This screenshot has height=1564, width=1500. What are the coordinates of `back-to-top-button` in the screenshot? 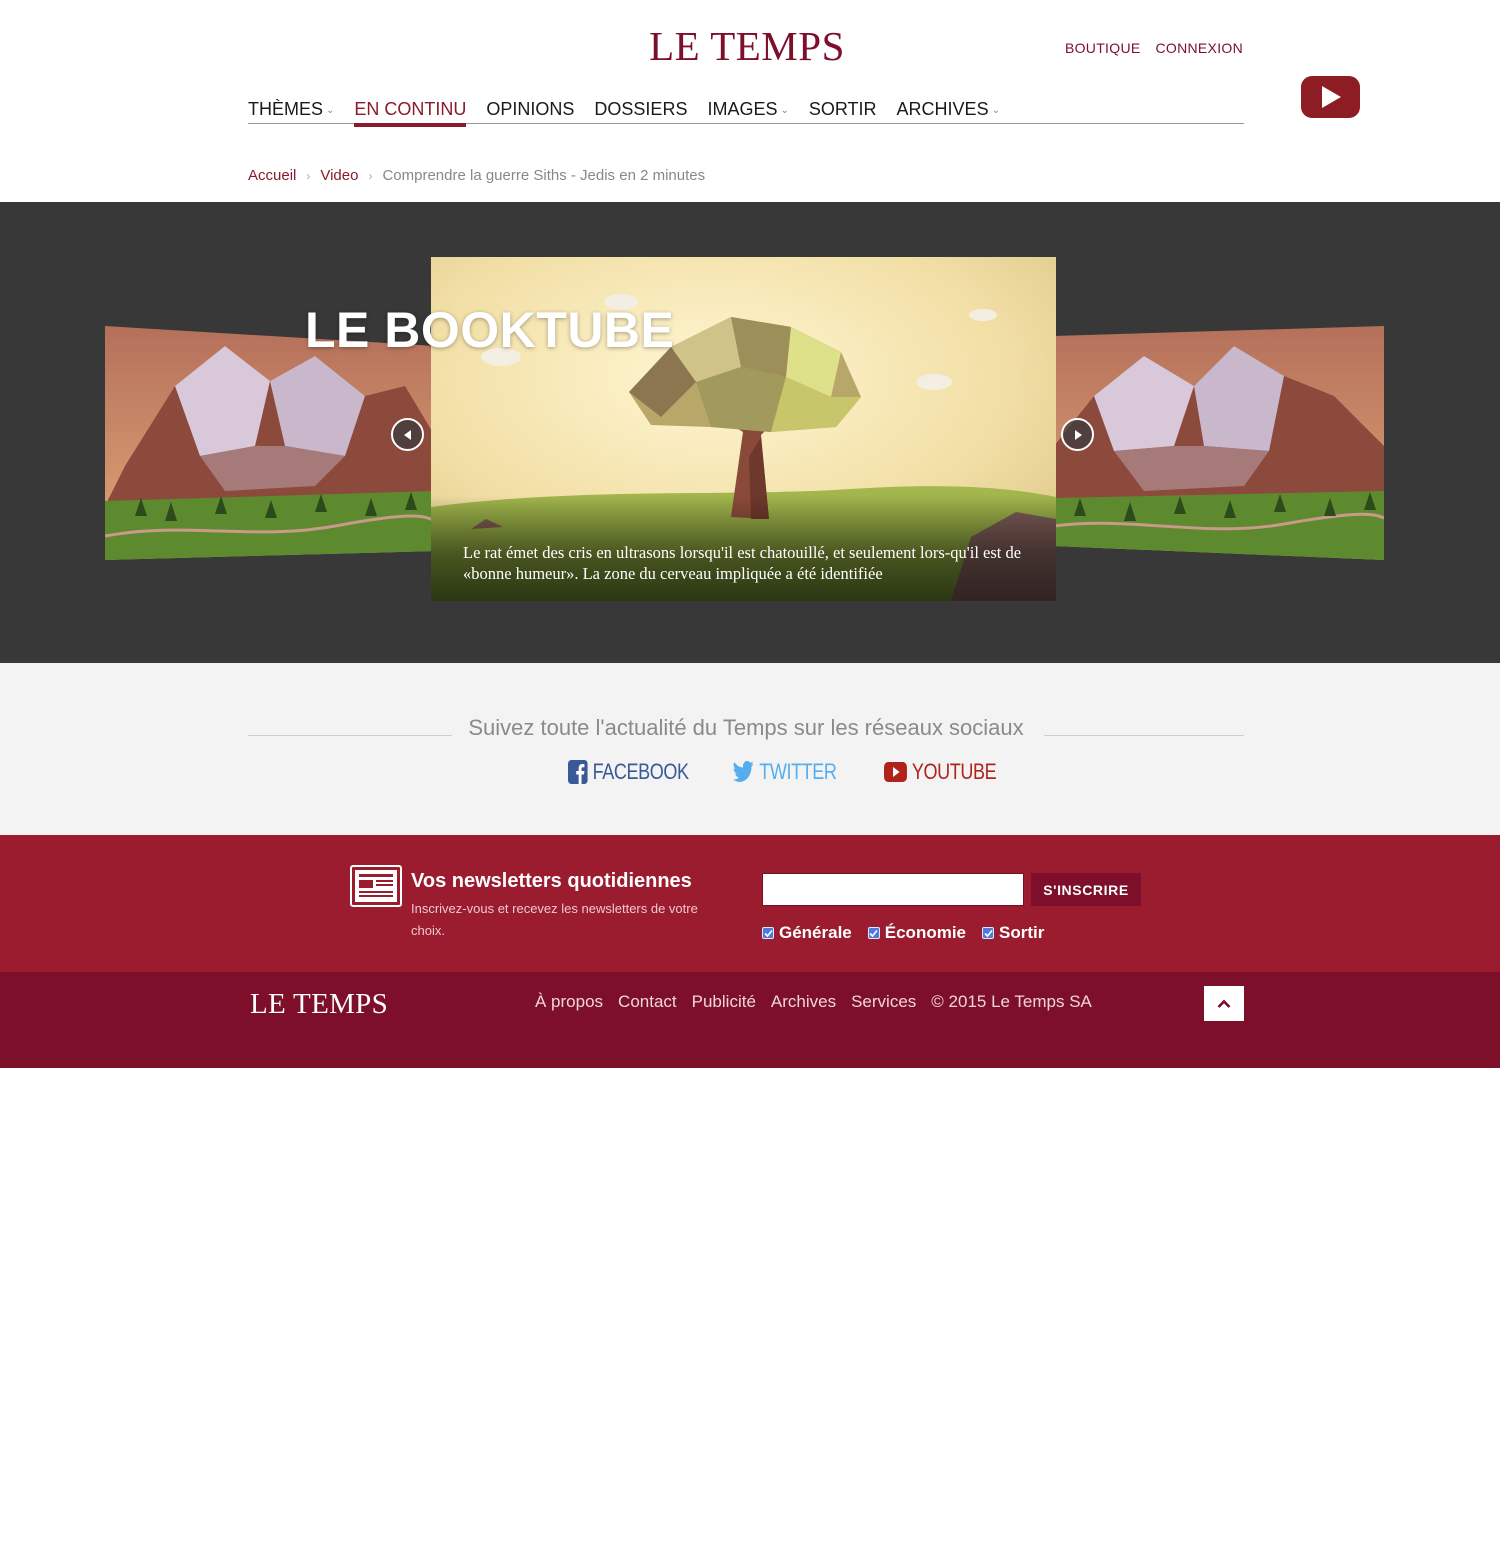 It's located at (1224, 1003).